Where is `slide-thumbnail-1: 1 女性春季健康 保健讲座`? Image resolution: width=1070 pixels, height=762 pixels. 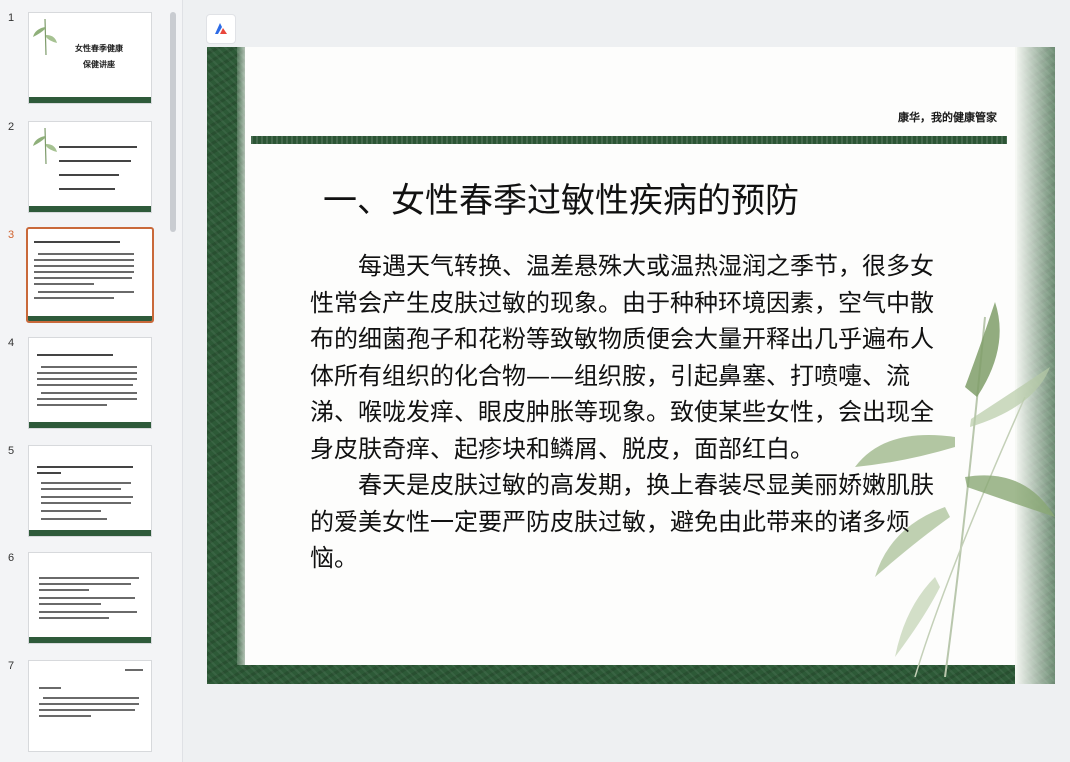
slide-thumbnail-1: 1 女性春季健康 保健讲座 is located at coordinates (82, 58).